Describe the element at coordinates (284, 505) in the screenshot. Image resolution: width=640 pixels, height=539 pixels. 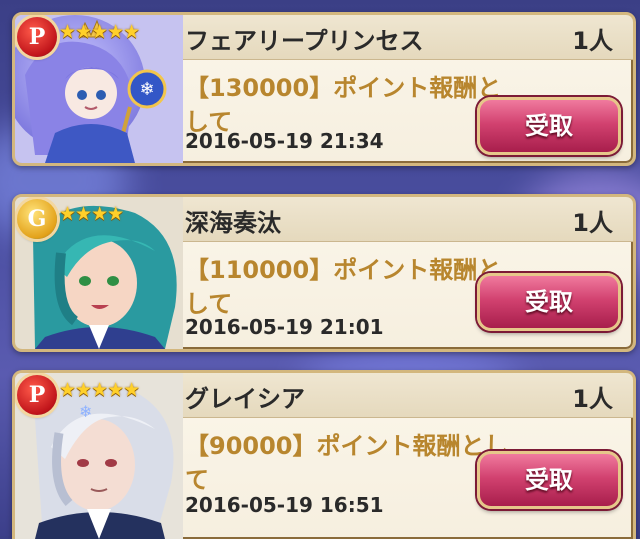
I see `reward-date: 2016-05-19 16:51` at that location.